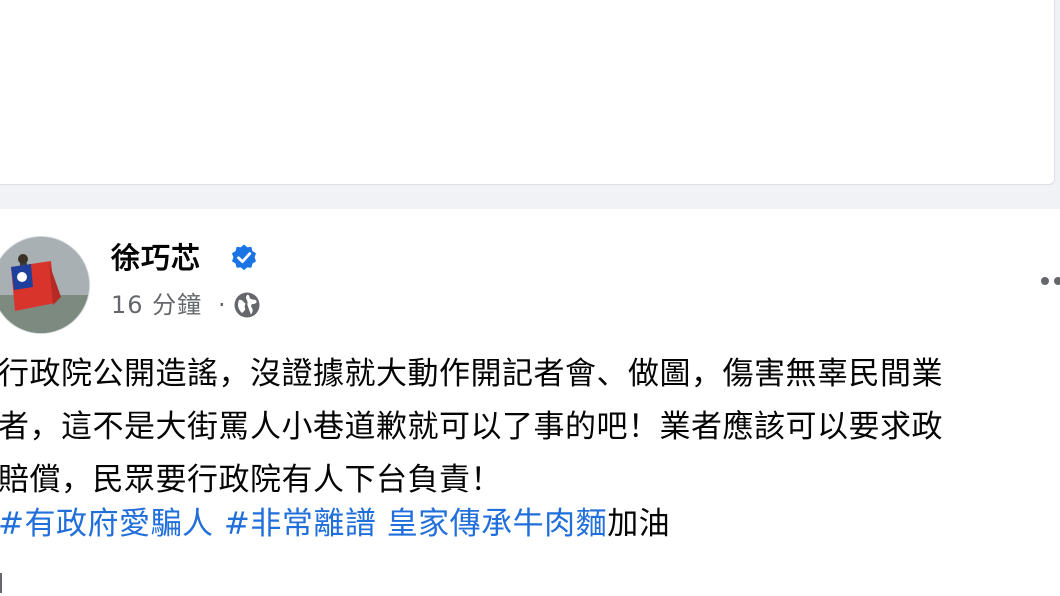 The height and width of the screenshot is (596, 1060). I want to click on post-timestamp: 16 分鐘, so click(156, 305).